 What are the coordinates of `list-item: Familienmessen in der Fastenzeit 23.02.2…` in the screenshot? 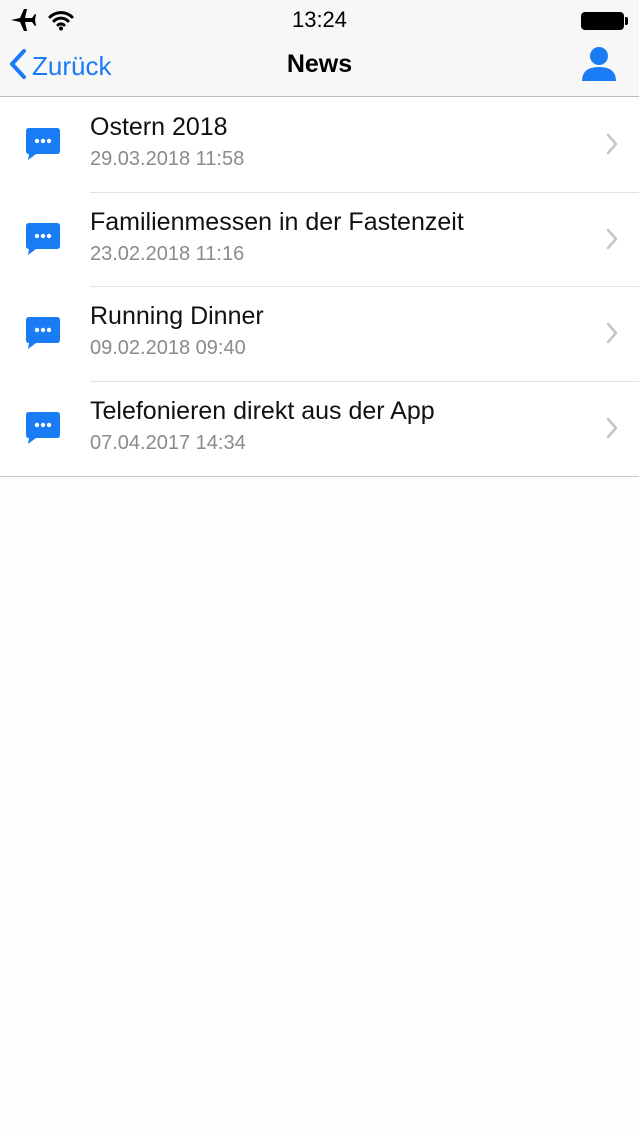 It's located at (319, 240).